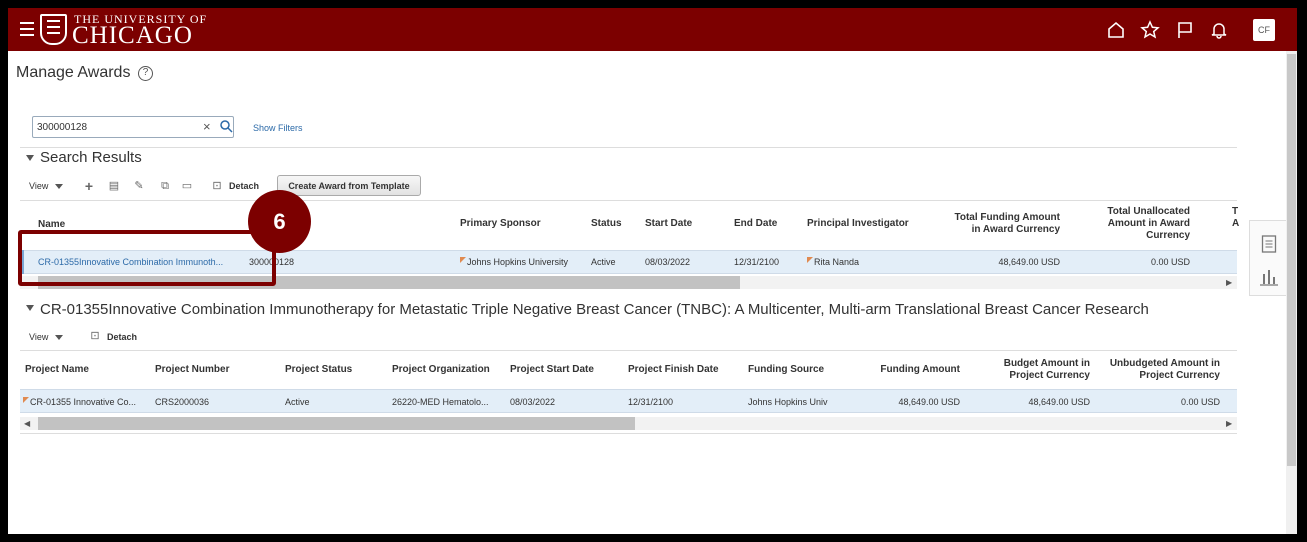 Image resolution: width=1307 pixels, height=542 pixels. What do you see at coordinates (552, 370) in the screenshot?
I see `col-header-project-start-date: Project Start Date` at bounding box center [552, 370].